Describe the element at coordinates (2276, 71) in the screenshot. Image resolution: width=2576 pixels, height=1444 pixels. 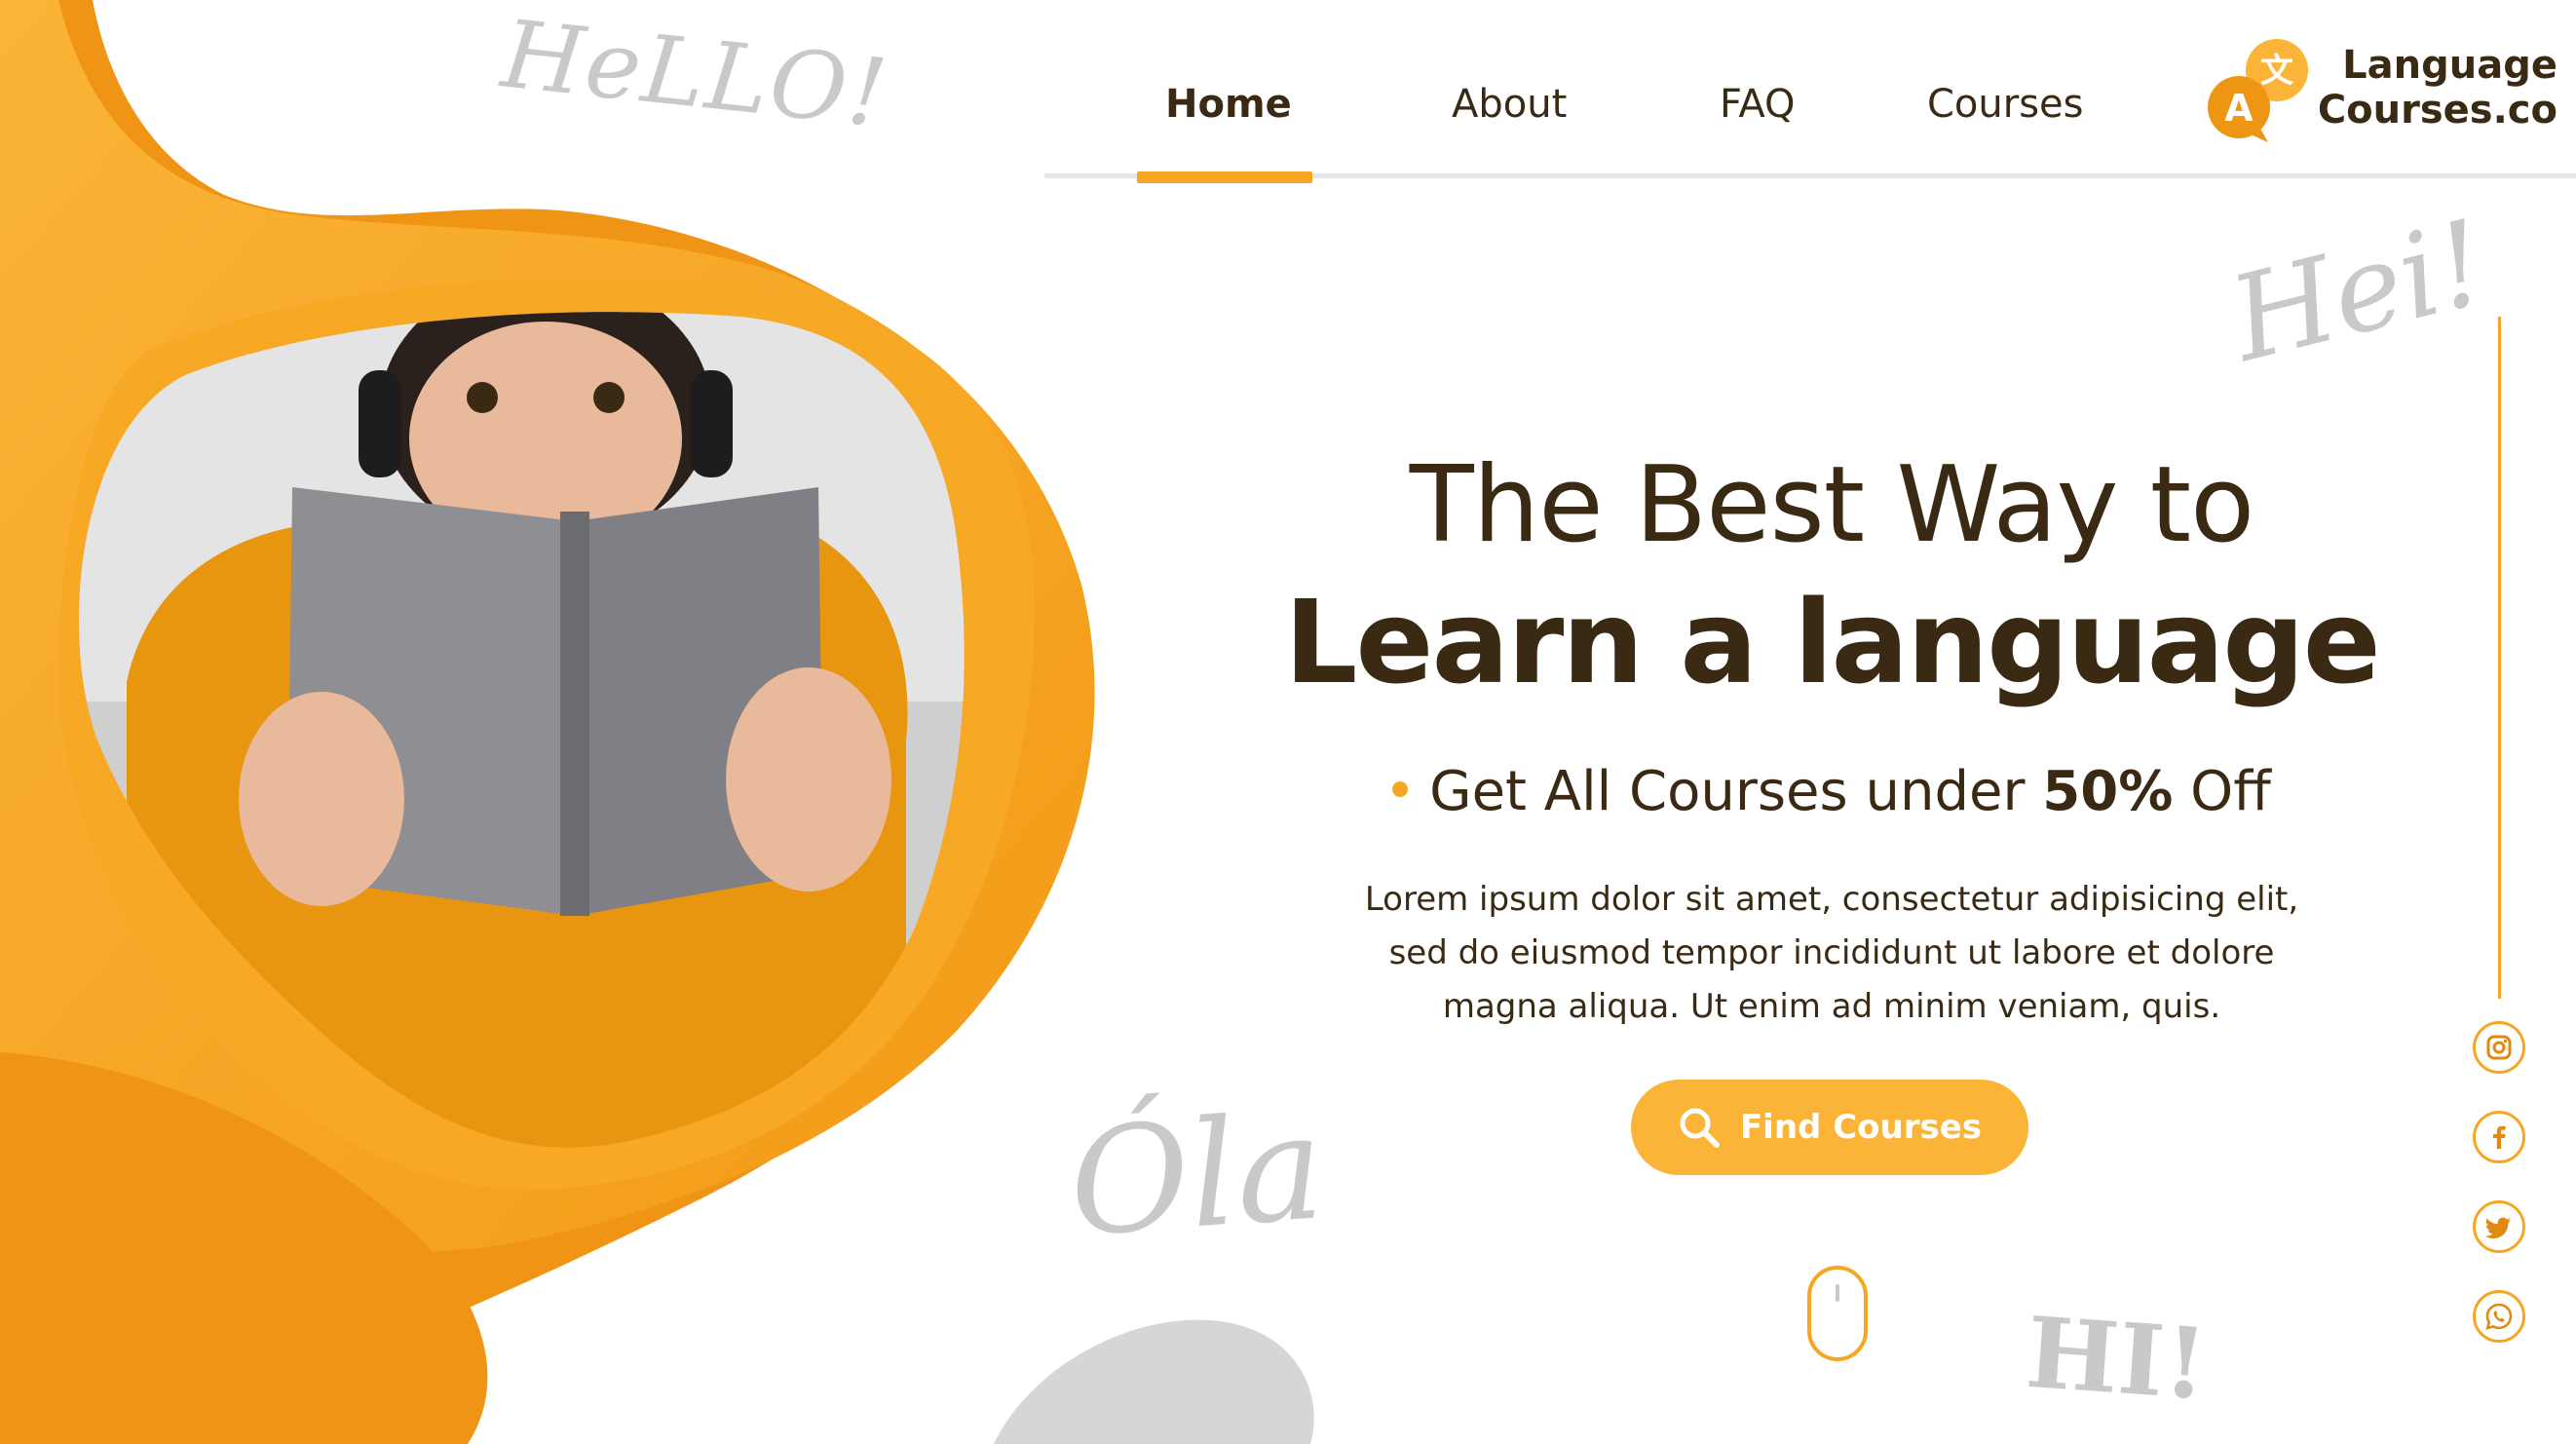
I see `svg-text: 文` at that location.